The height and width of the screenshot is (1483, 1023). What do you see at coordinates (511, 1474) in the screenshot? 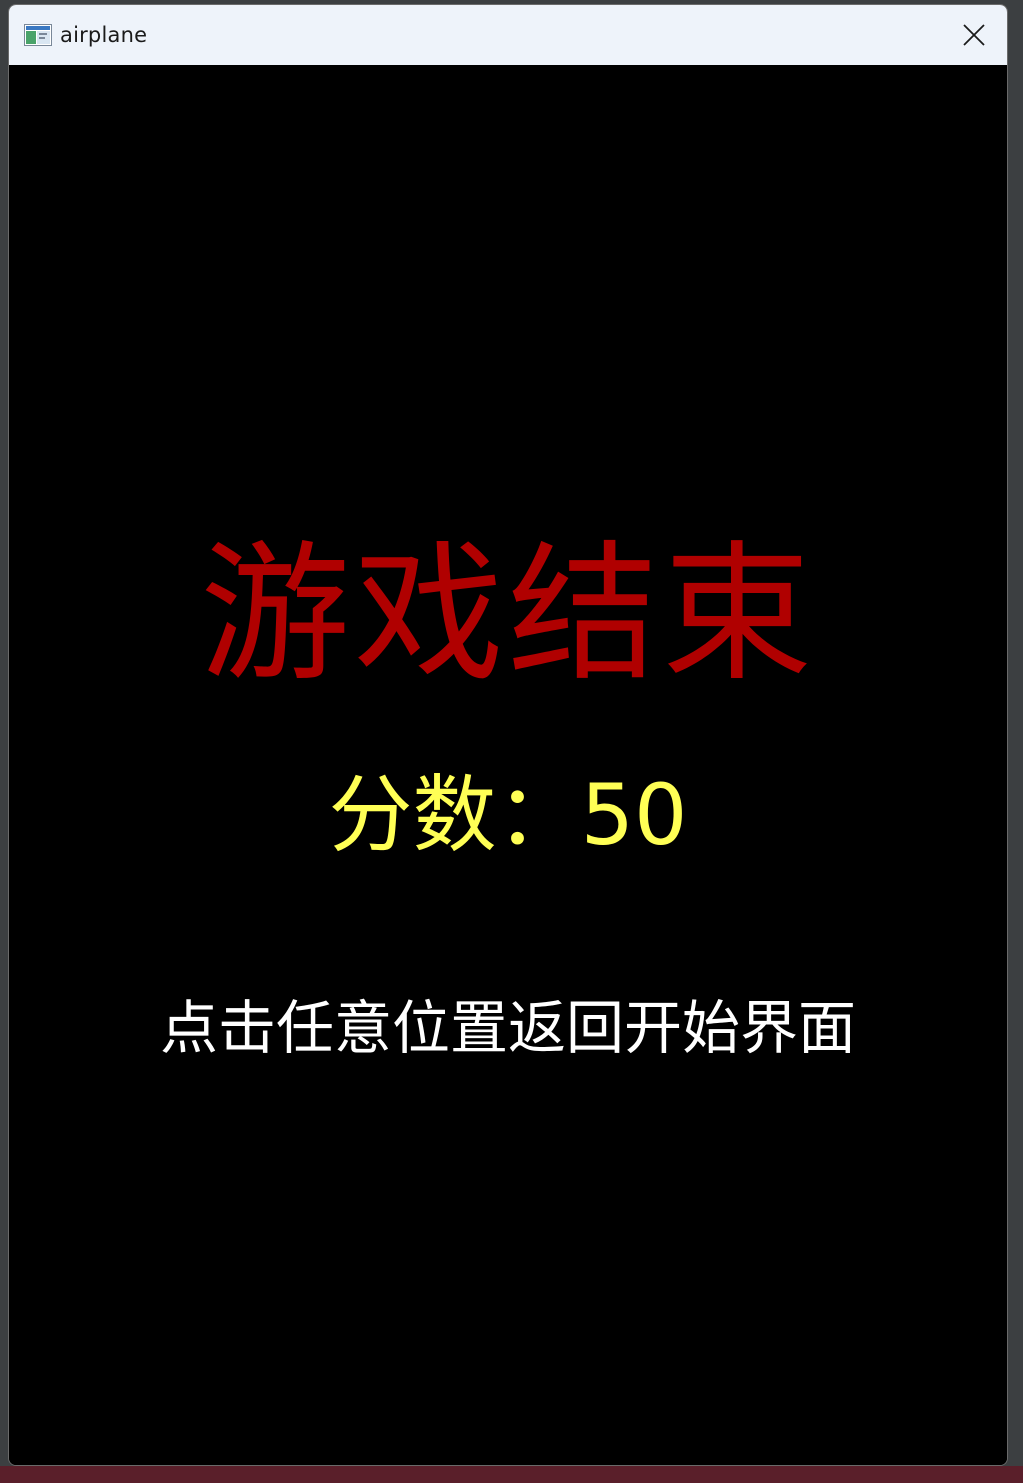
I see `taskbar-strip` at bounding box center [511, 1474].